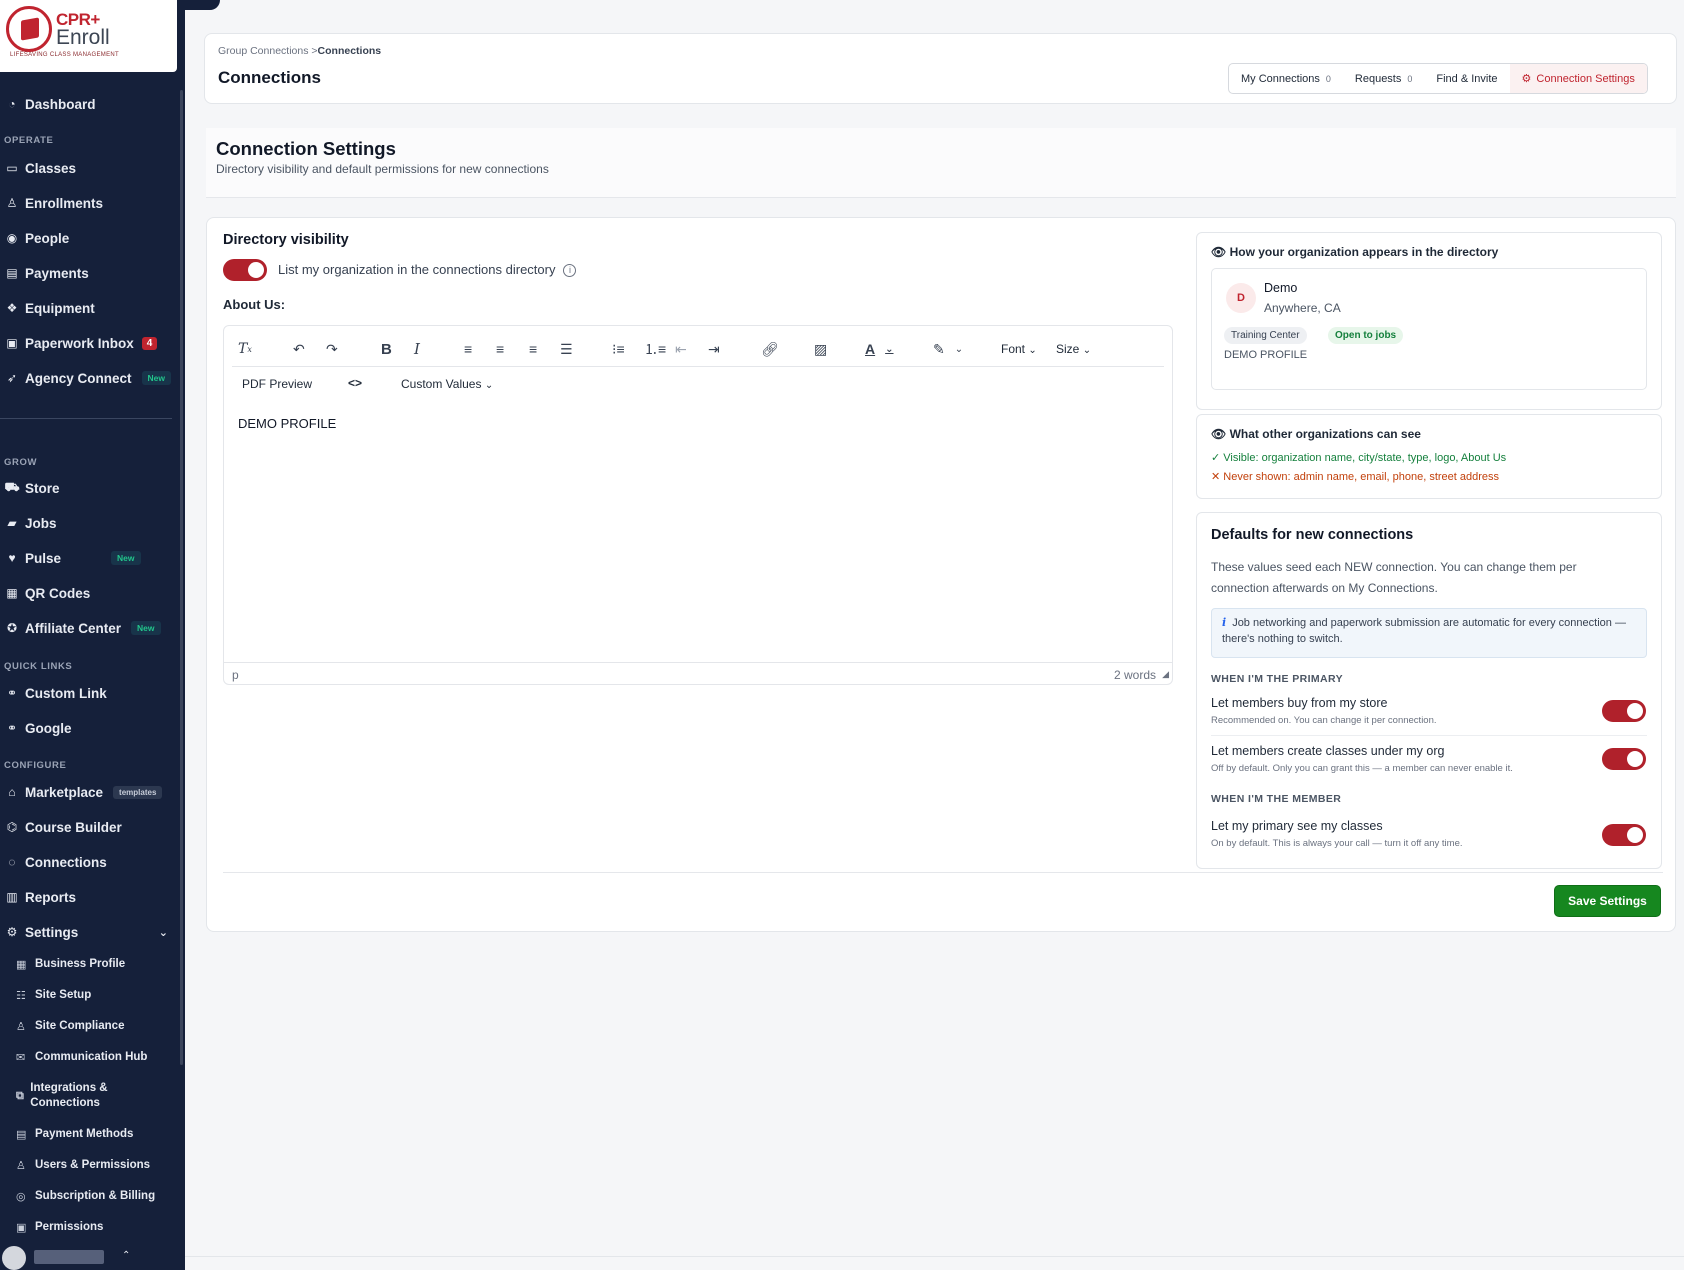  Describe the element at coordinates (14, 1258) in the screenshot. I see `avatar` at that location.